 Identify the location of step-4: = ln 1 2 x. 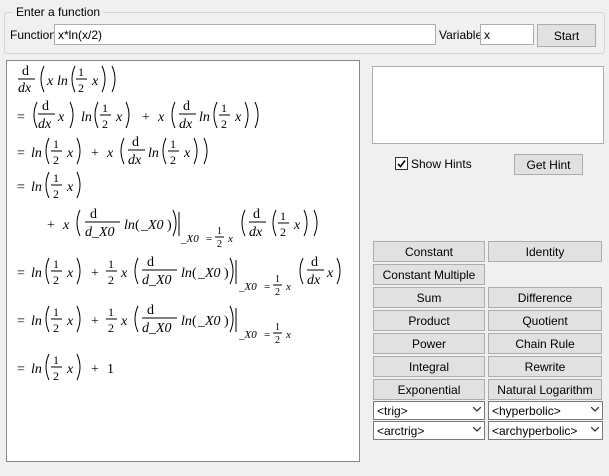
(49, 186).